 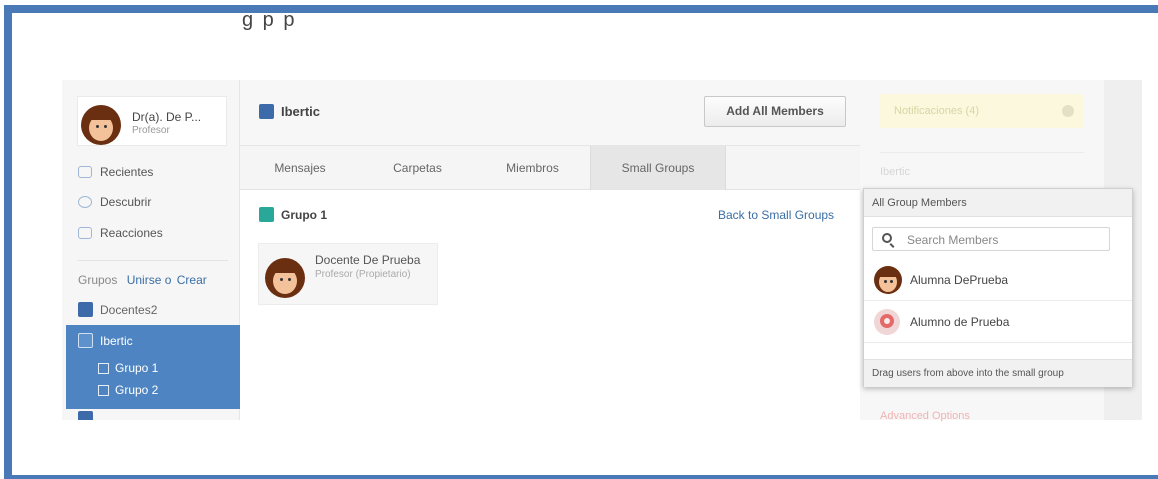 What do you see at coordinates (959, 280) in the screenshot?
I see `member-name: Alumna DePrueba` at bounding box center [959, 280].